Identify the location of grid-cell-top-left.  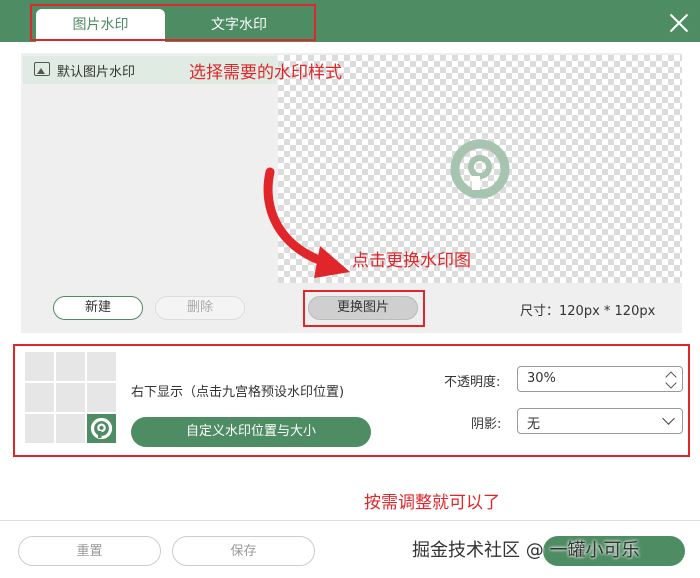
(39, 366).